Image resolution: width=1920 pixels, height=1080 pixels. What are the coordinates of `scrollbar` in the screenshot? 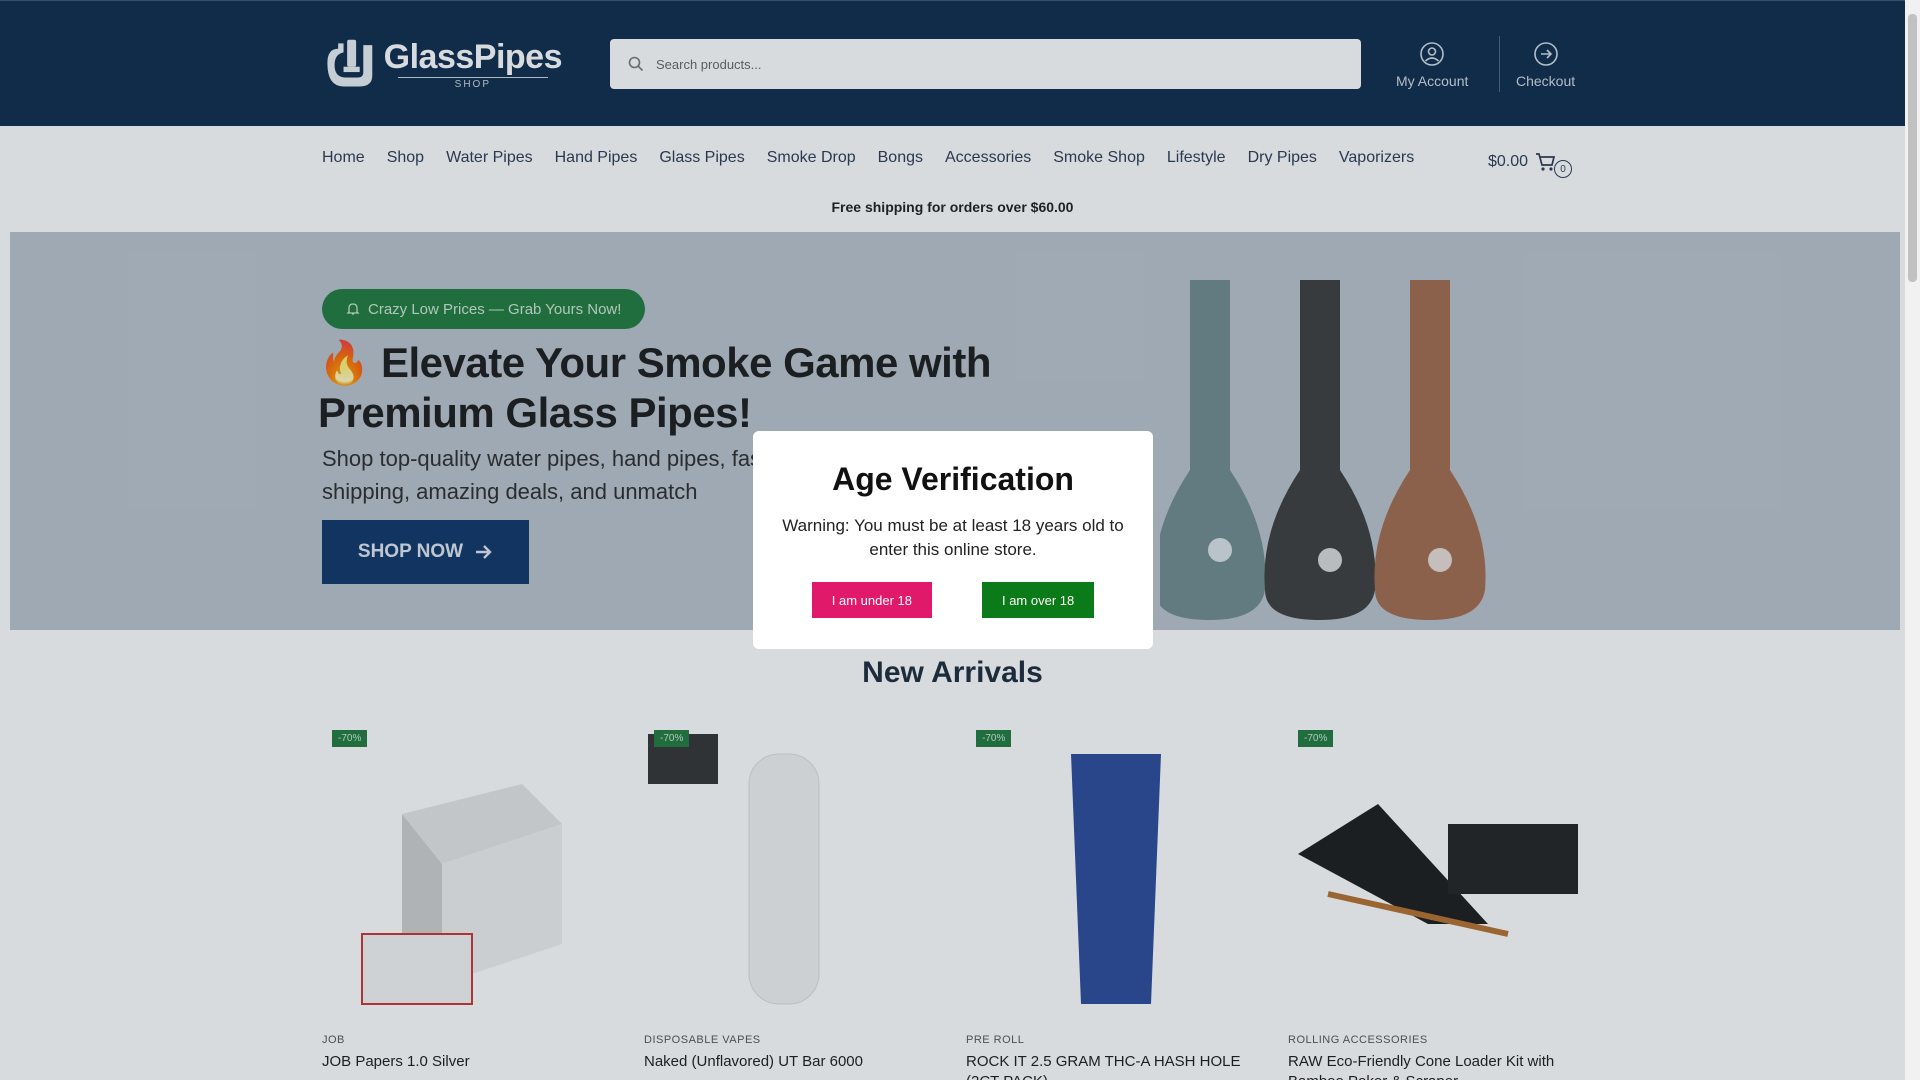 It's located at (1912, 540).